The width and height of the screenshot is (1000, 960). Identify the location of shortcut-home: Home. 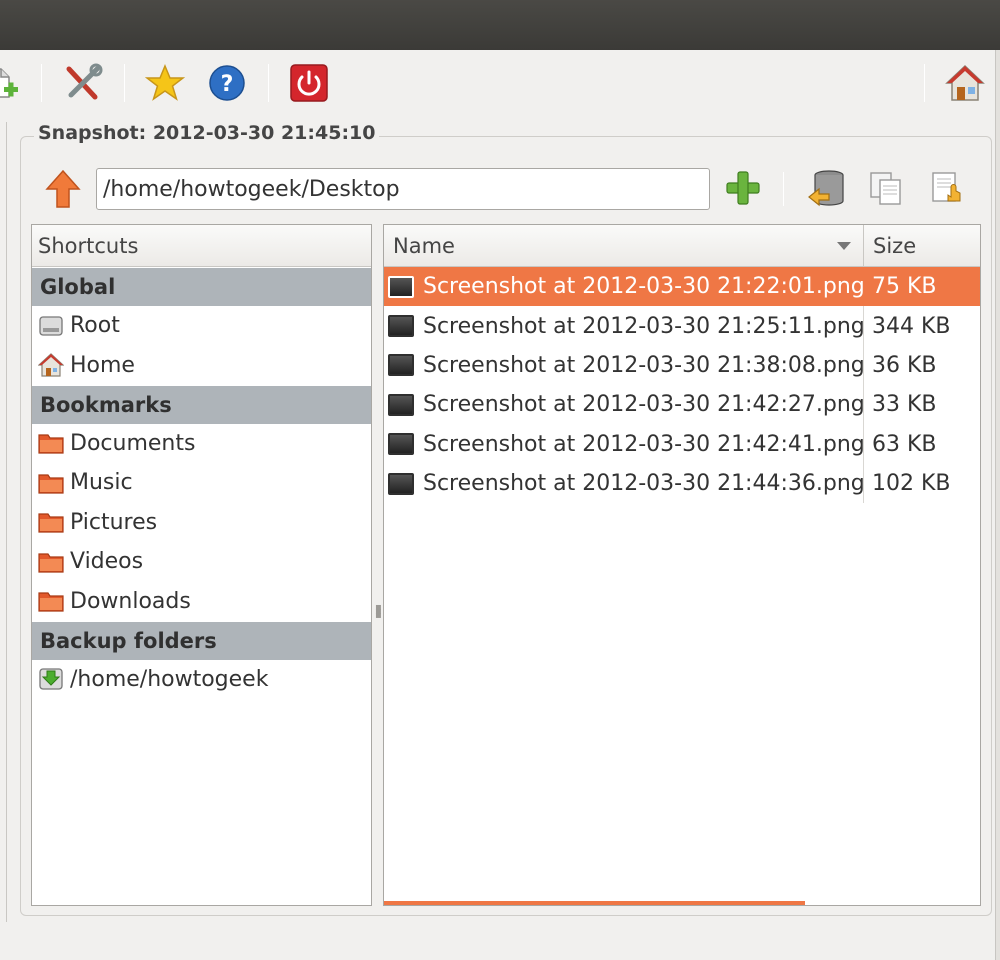
(201, 364).